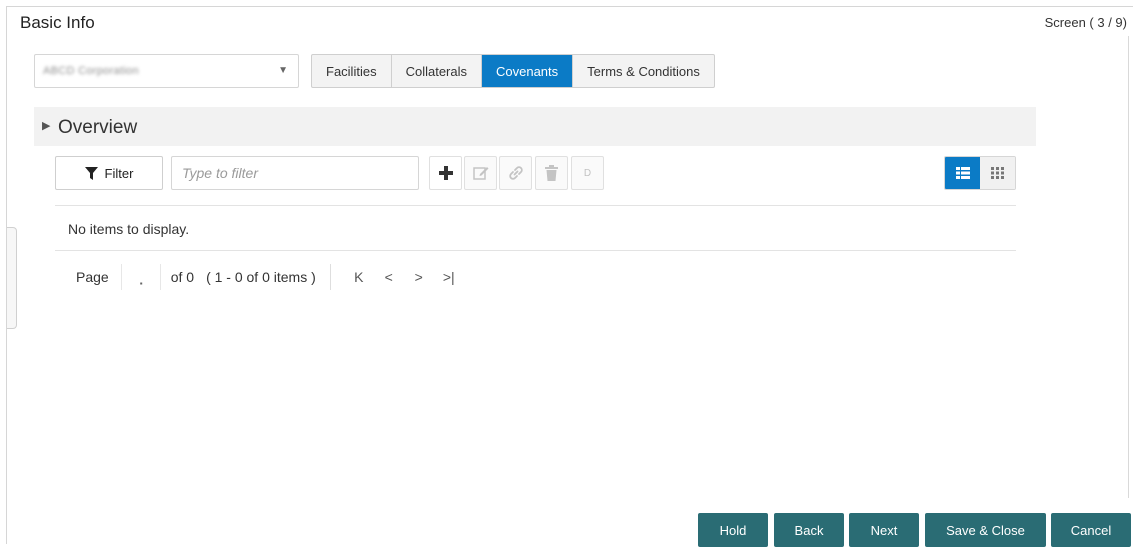 The width and height of the screenshot is (1133, 547). I want to click on view-toggle, so click(980, 173).